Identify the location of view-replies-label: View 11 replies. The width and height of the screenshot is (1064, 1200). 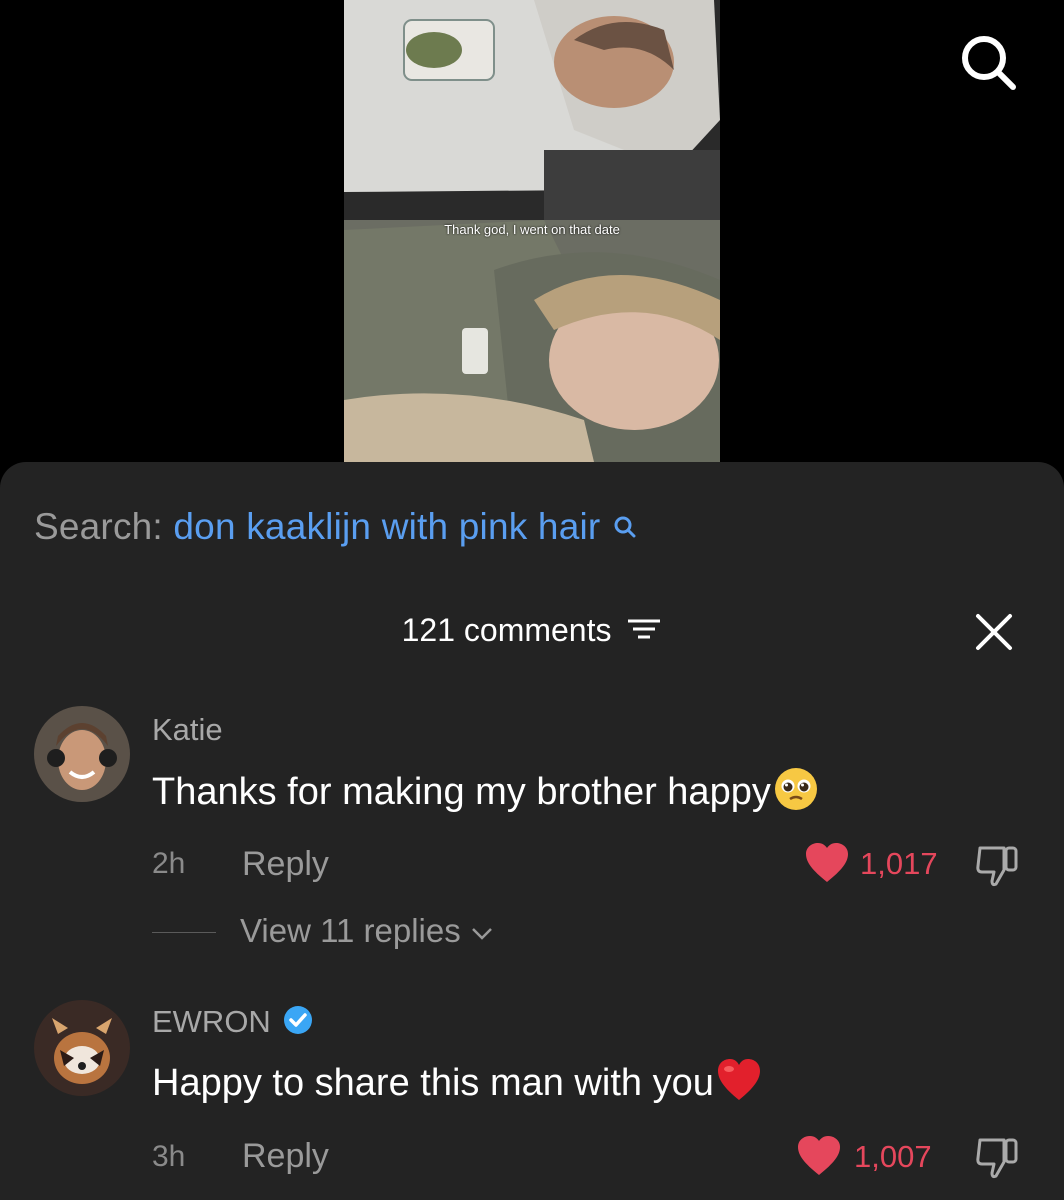
(350, 930).